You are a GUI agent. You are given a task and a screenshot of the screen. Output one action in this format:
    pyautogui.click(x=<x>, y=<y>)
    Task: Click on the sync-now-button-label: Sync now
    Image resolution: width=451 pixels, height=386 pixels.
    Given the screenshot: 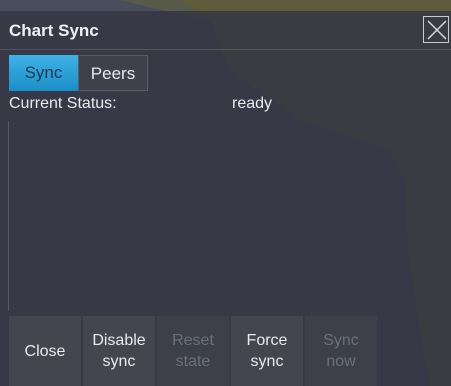 What is the action you would take?
    pyautogui.click(x=341, y=351)
    